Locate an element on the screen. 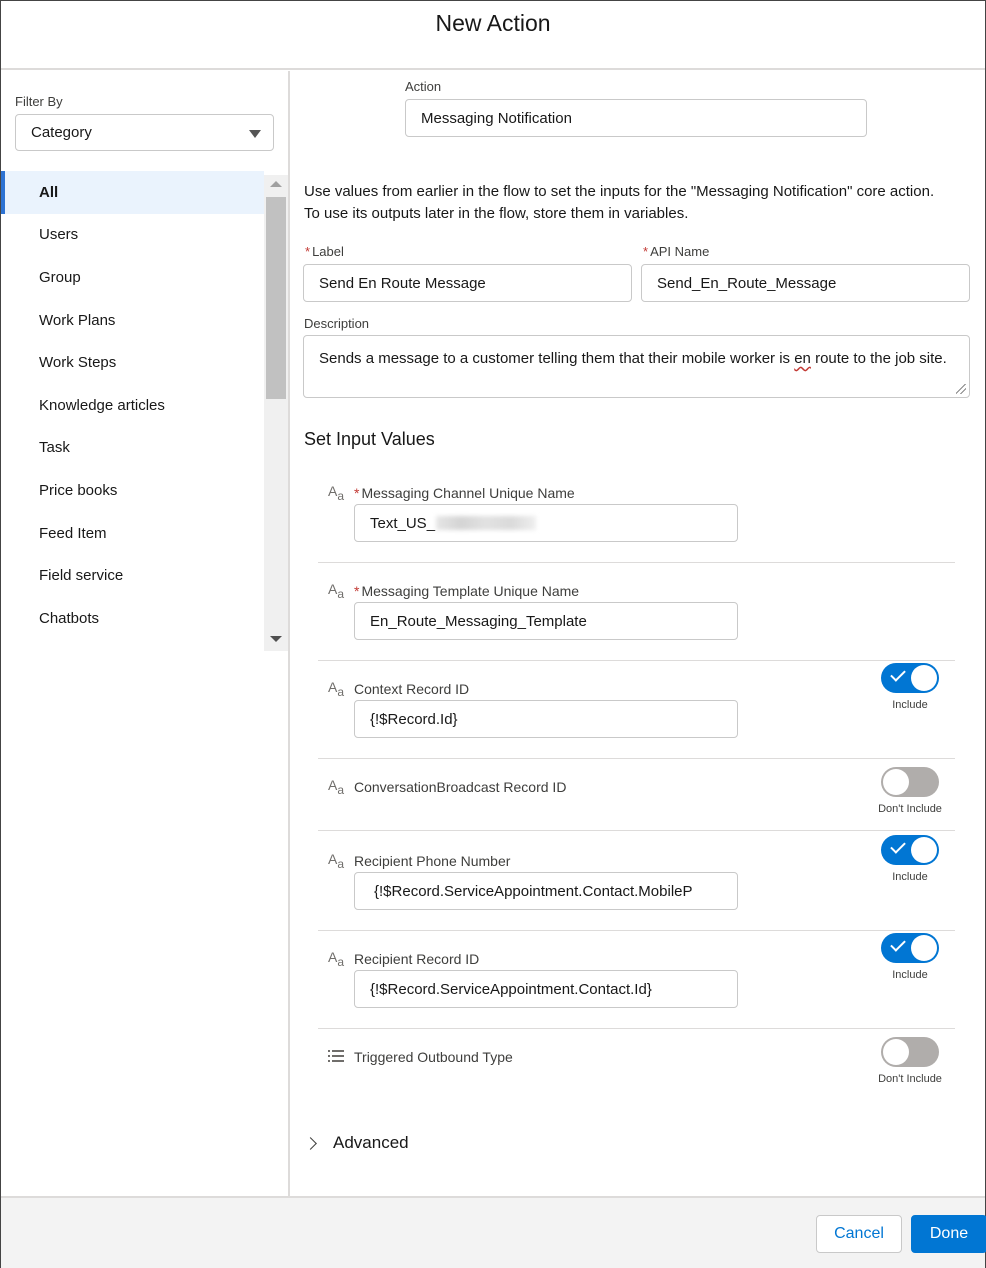 This screenshot has width=986, height=1268. category-item-chatbots: Chatbots is located at coordinates (132, 618).